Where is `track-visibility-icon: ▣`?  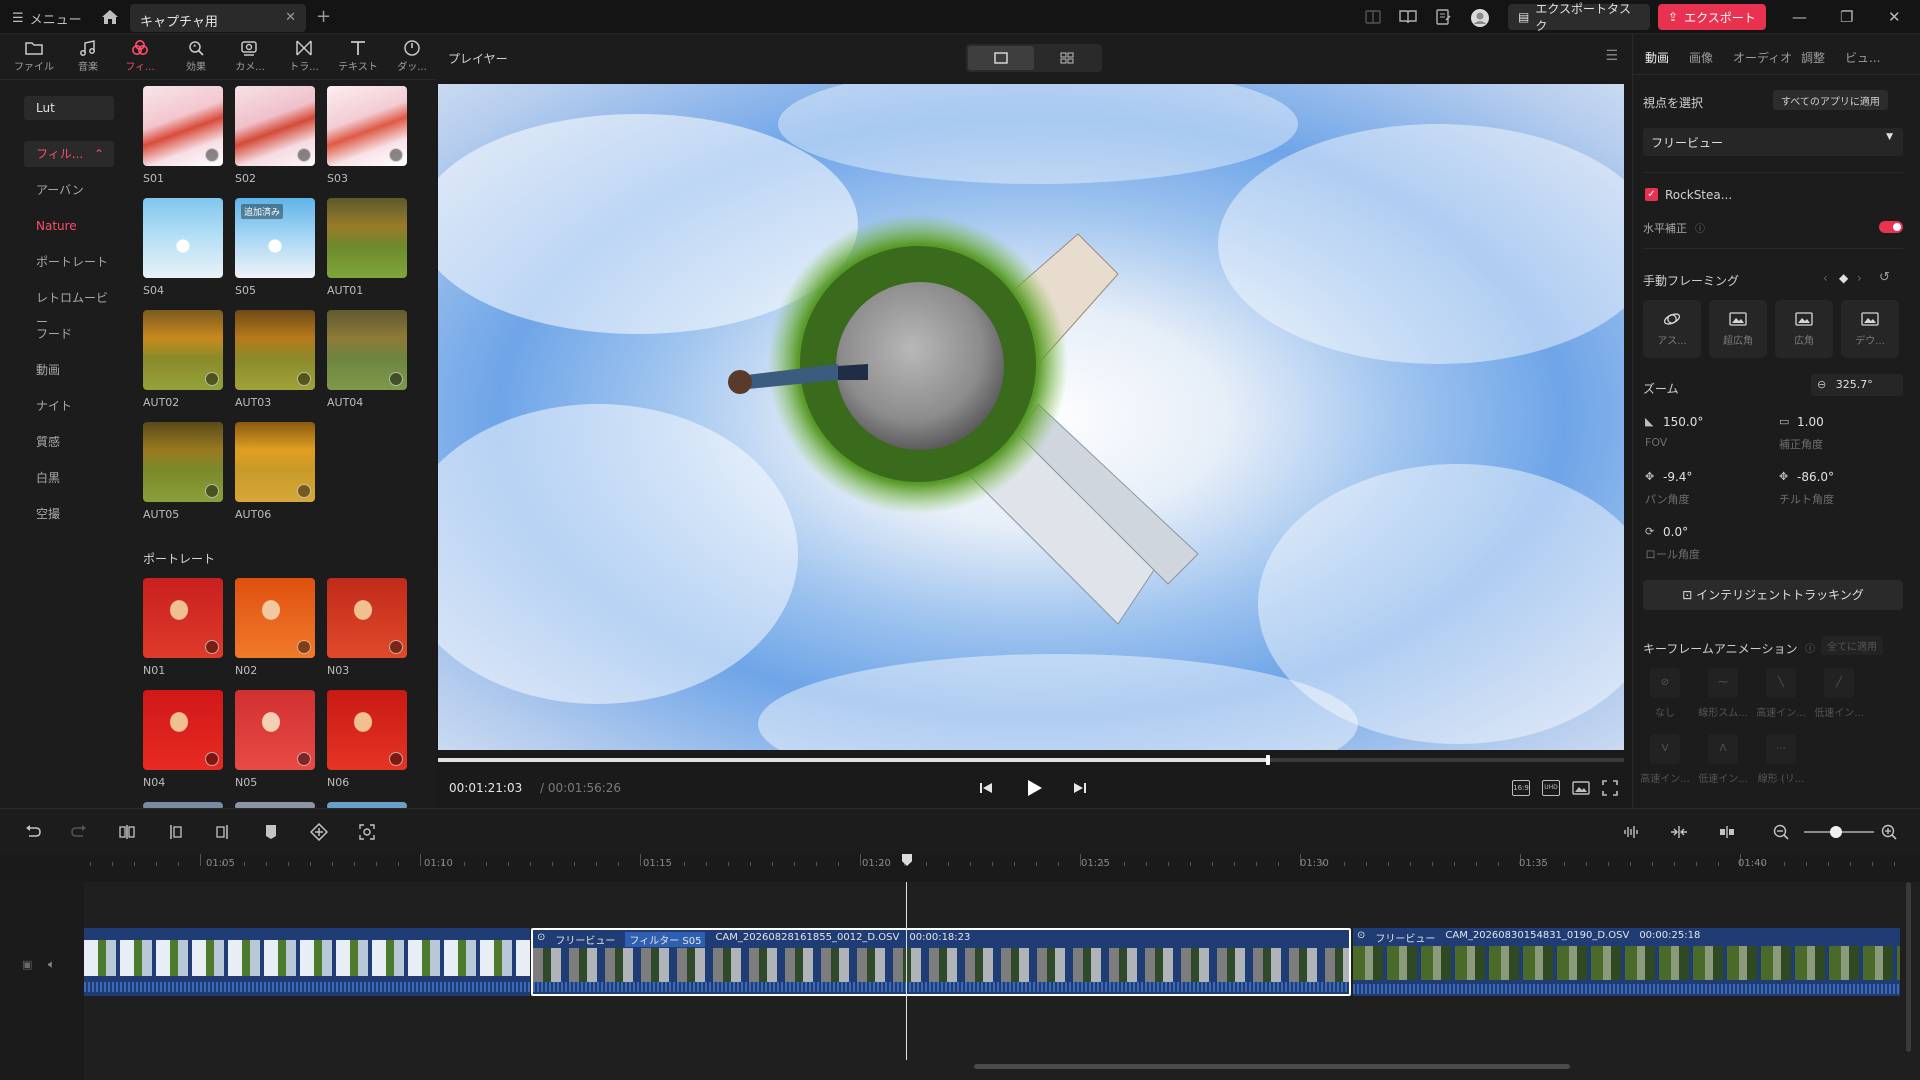
track-visibility-icon: ▣ is located at coordinates (27, 964).